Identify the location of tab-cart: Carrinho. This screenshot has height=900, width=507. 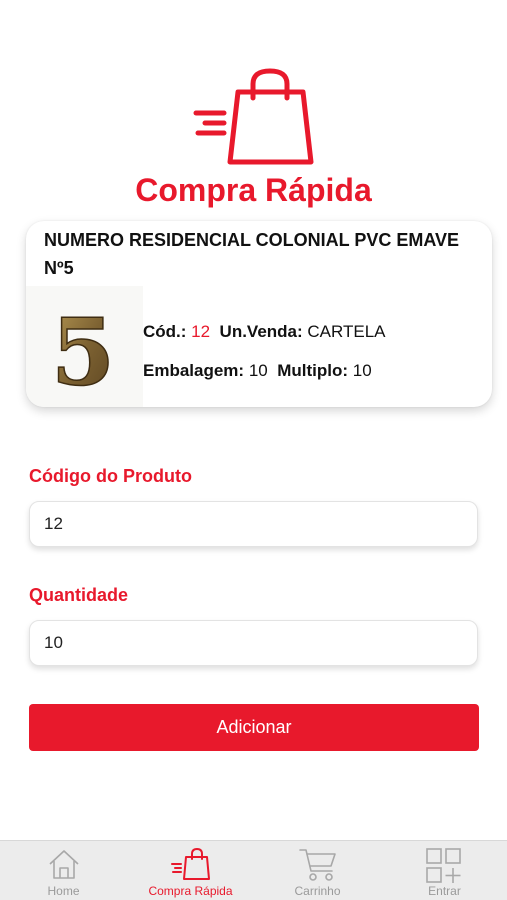
(317, 870).